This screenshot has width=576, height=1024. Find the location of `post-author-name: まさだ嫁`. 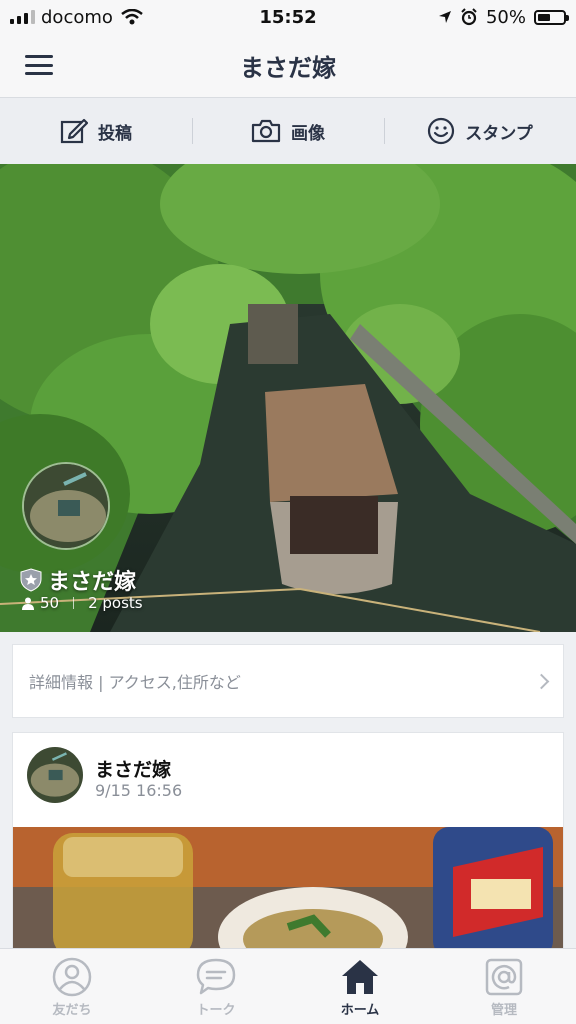

post-author-name: まさだ嫁 is located at coordinates (133, 768).